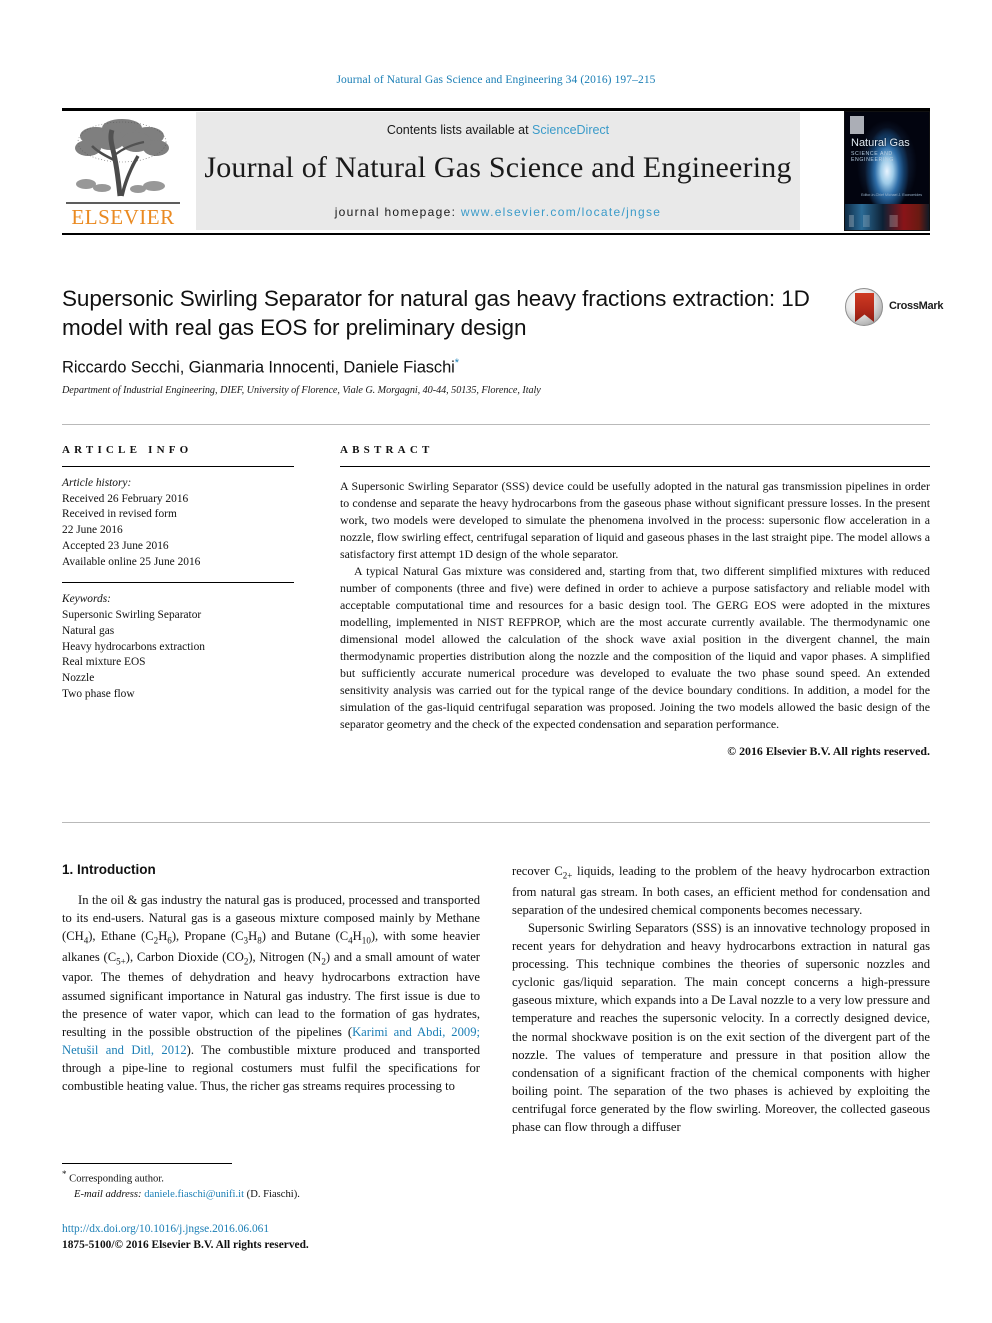 The height and width of the screenshot is (1323, 992). What do you see at coordinates (116, 1179) in the screenshot?
I see `corresponding-author-label: Corresponding author.` at bounding box center [116, 1179].